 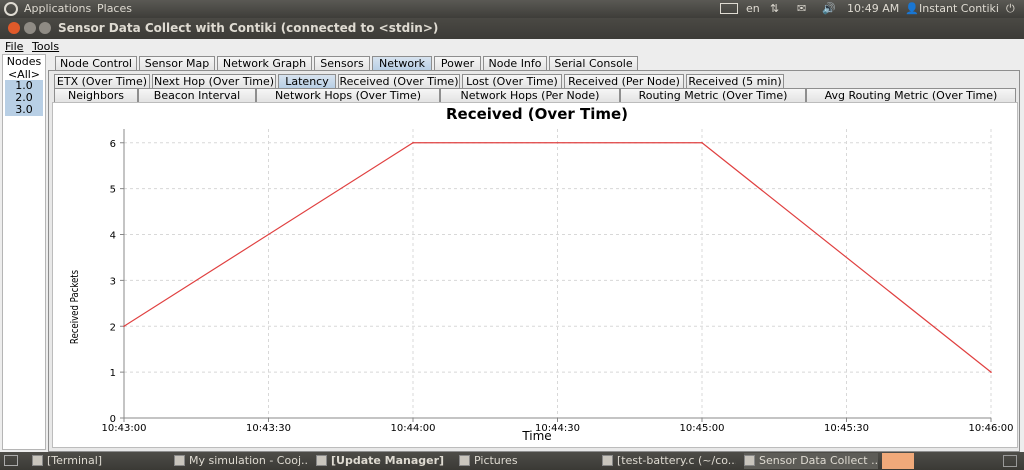 I want to click on user-menu: Instant Contiki, so click(x=959, y=8).